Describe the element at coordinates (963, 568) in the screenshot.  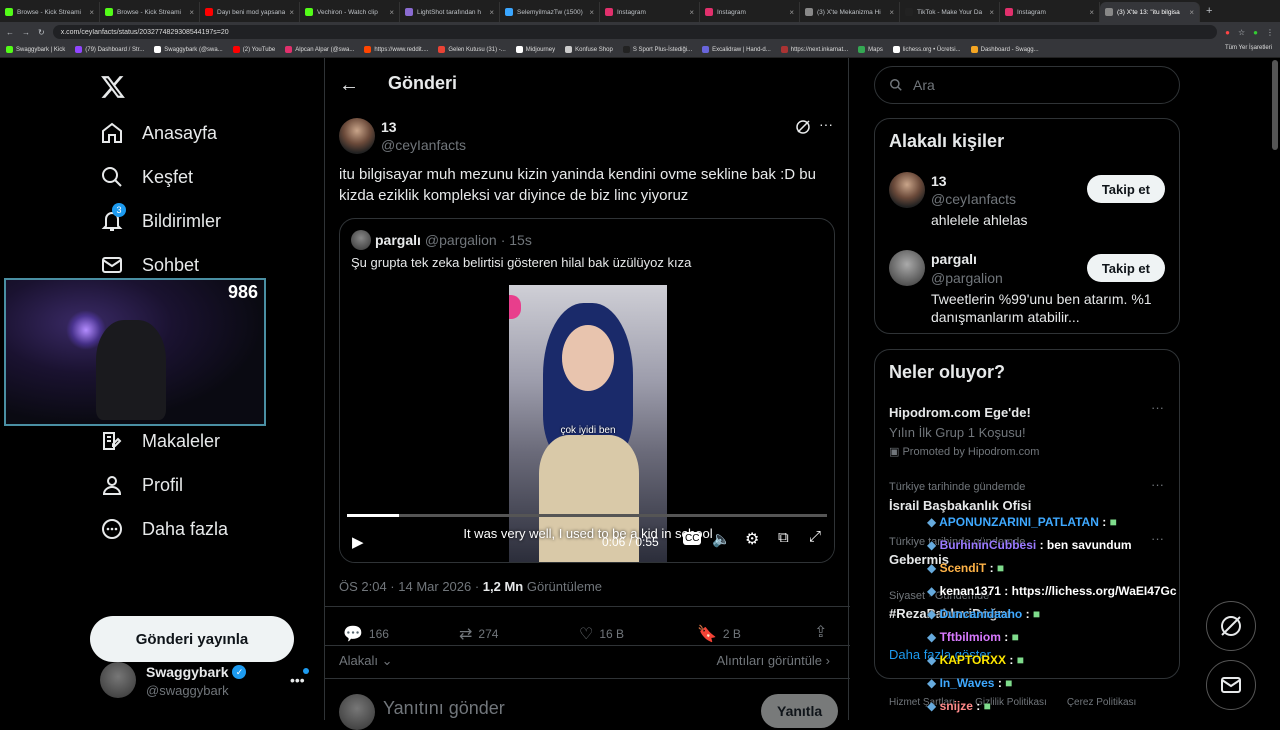
I see `chat-username: ScendiT` at that location.